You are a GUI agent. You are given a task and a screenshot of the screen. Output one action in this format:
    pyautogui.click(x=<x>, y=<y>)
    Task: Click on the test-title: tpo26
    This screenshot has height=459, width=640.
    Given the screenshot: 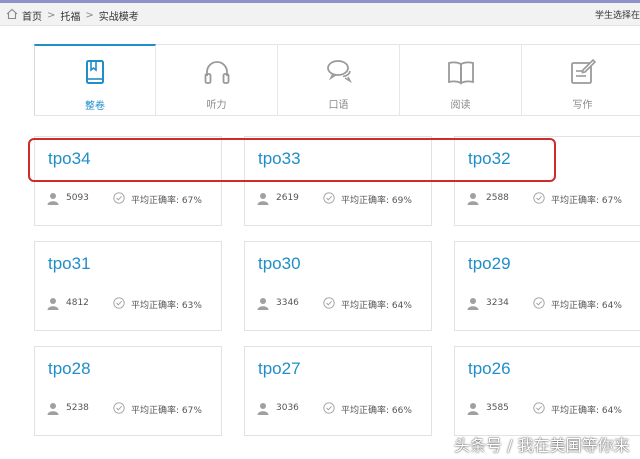 What is the action you would take?
    pyautogui.click(x=489, y=369)
    